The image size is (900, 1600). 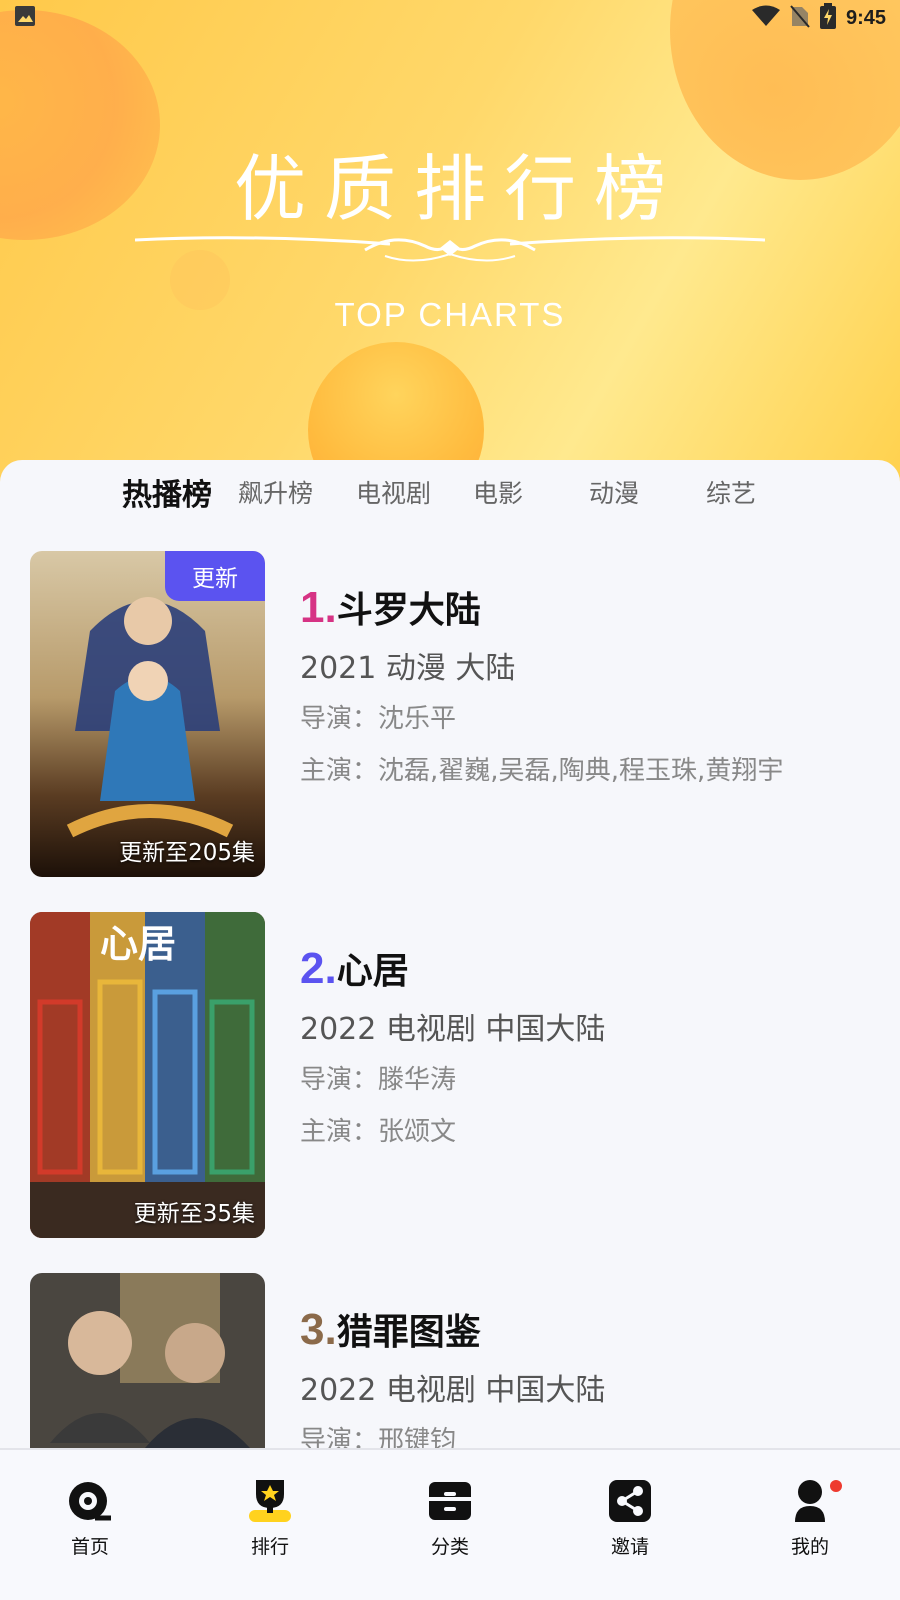 I want to click on tab-variety: 综艺, so click(x=731, y=494).